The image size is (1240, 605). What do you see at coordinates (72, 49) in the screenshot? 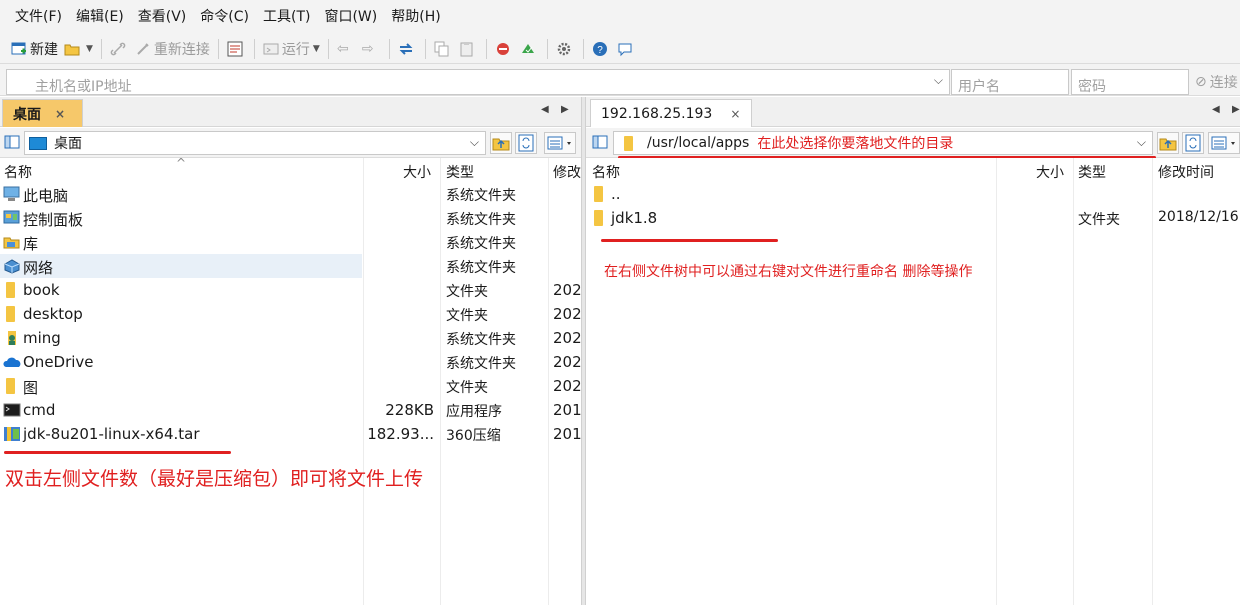
I see `open-folder-icon` at bounding box center [72, 49].